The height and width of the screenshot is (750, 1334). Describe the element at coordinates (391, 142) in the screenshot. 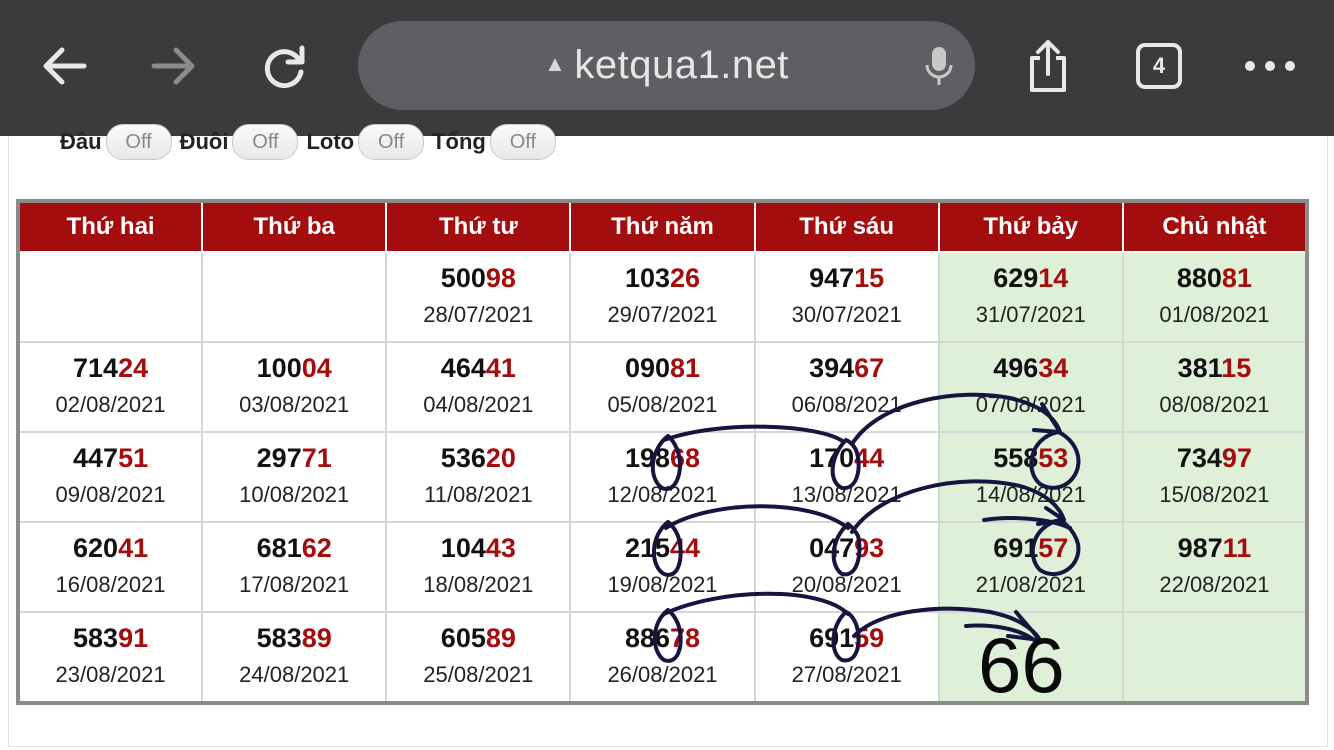

I see `toggle-loto: Off` at that location.